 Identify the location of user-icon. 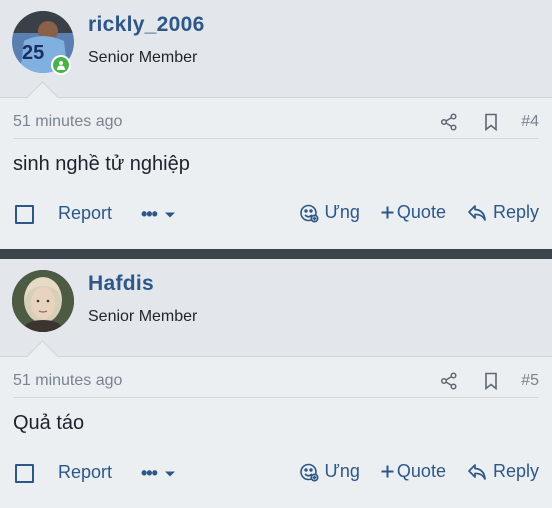
(61, 65).